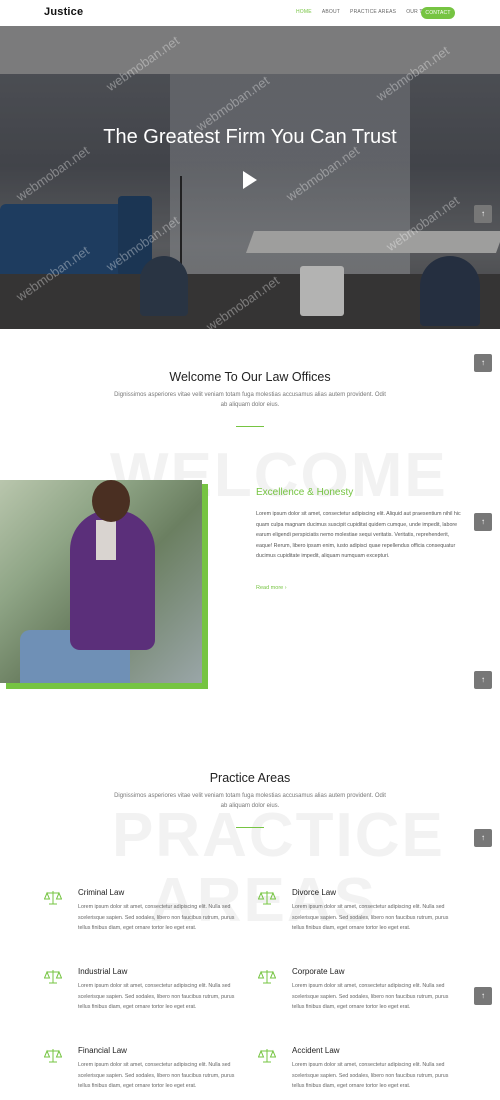 The width and height of the screenshot is (500, 1100). What do you see at coordinates (54, 12) in the screenshot?
I see `logo-bold-part: Jus` at bounding box center [54, 12].